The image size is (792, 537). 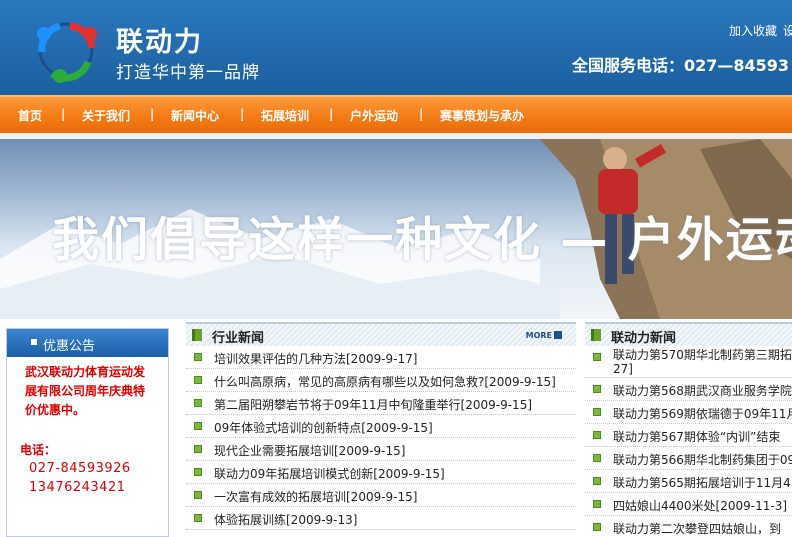 I want to click on list-item: 一次富有成效的拓展培训[2009-9-15], so click(x=381, y=495).